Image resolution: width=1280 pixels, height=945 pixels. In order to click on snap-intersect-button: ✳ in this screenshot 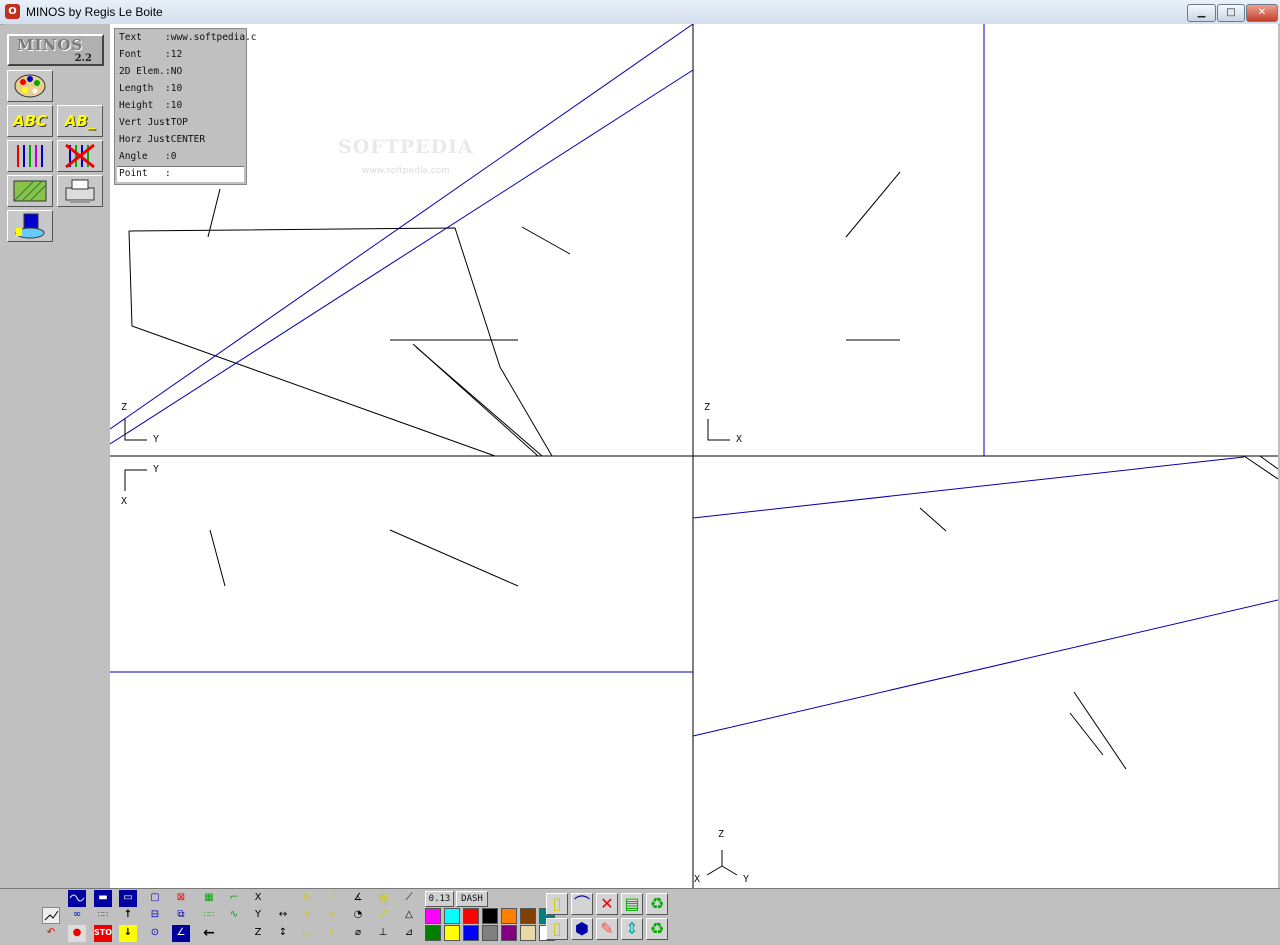, I will do `click(307, 915)`.